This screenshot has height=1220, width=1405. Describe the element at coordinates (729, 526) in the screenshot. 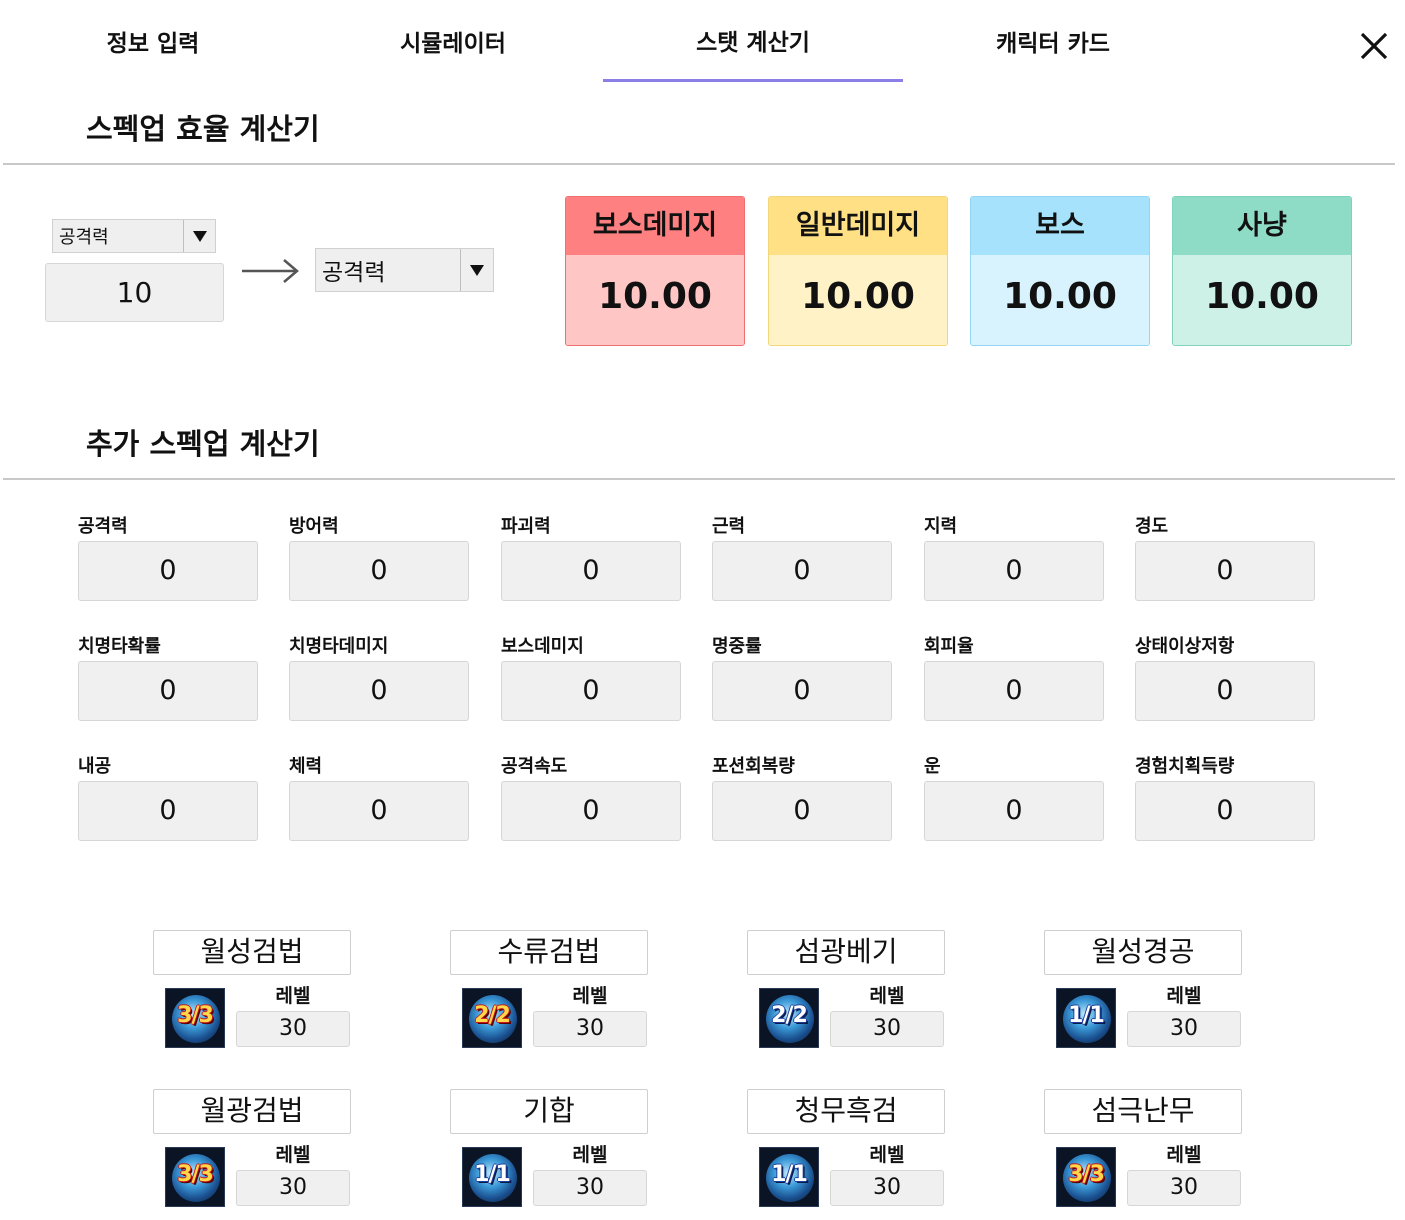

I see `stat-label-strength: 근력` at that location.